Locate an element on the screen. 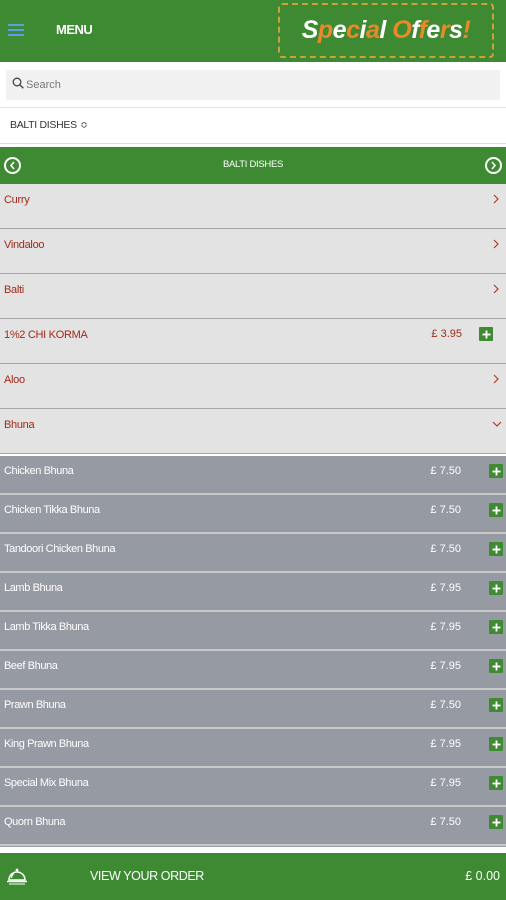  category-row: 1%2 CHI KORMA £ 3.95 is located at coordinates (253, 341).